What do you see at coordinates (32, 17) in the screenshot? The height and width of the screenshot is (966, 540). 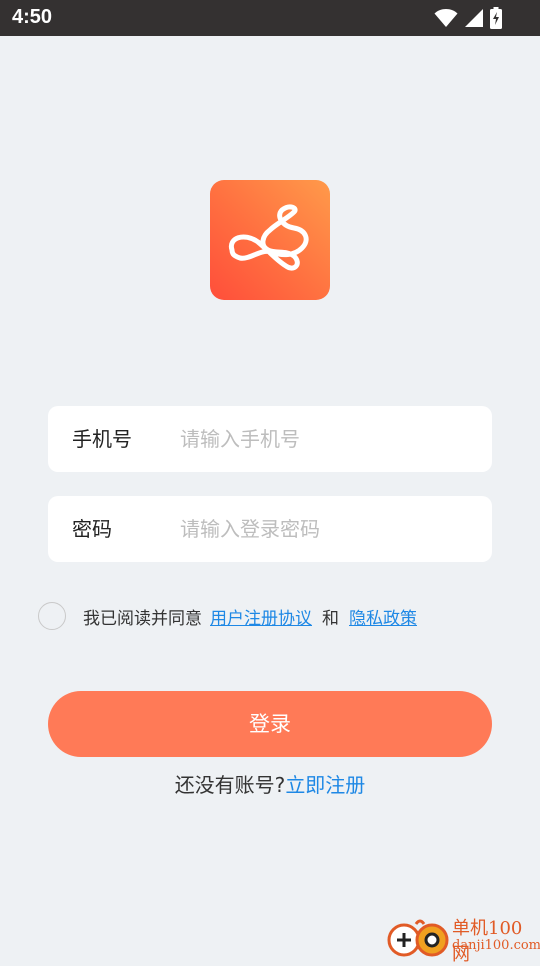 I see `status-time: 4:50` at bounding box center [32, 17].